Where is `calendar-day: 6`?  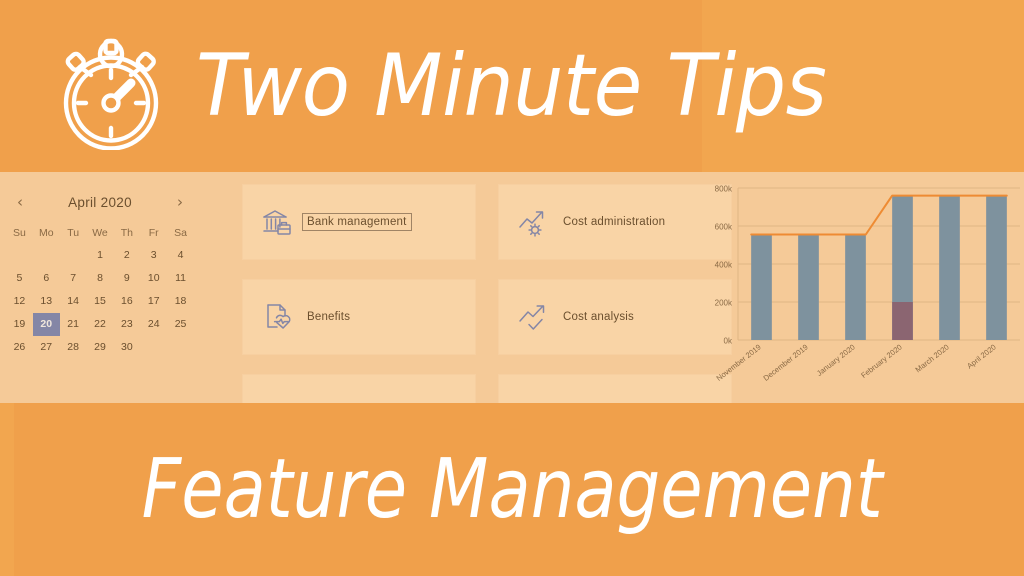
calendar-day: 6 is located at coordinates (46, 278).